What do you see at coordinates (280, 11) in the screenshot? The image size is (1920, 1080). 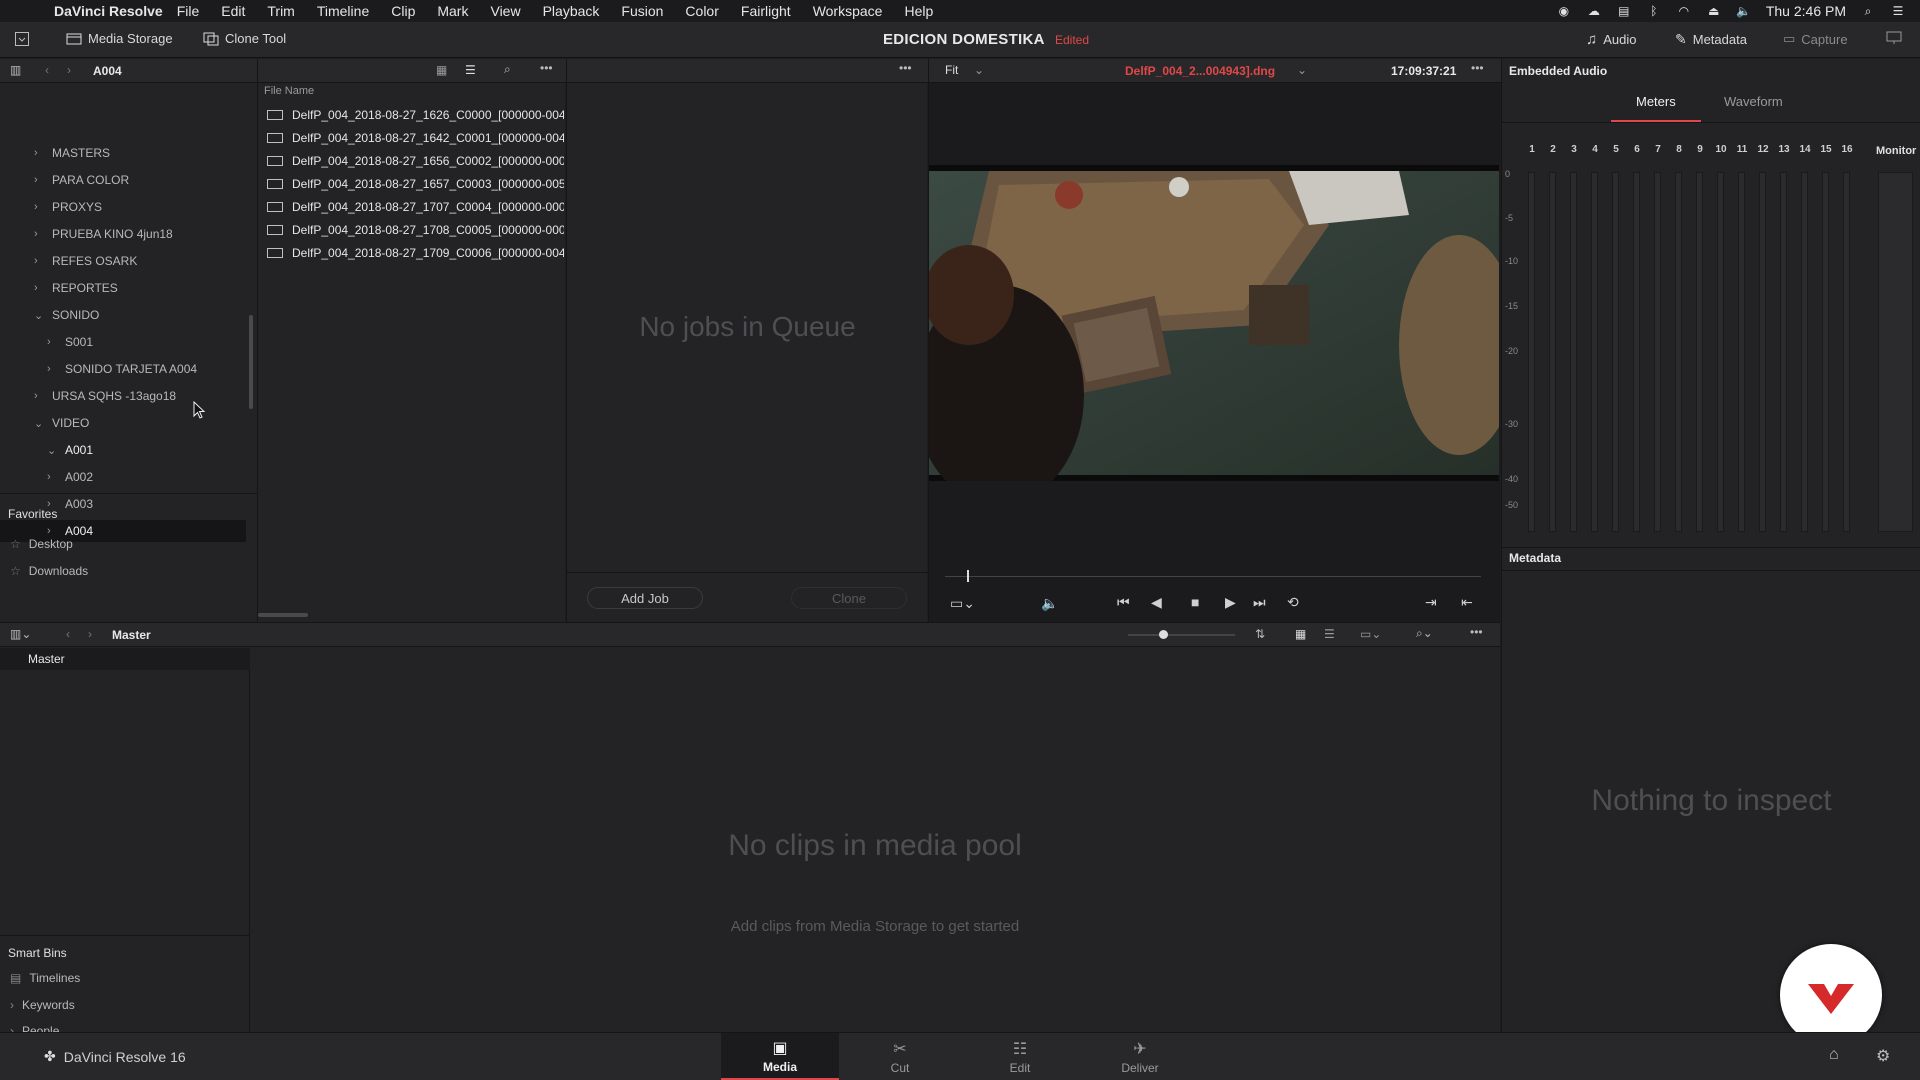 I see `menu-trim: Trim` at bounding box center [280, 11].